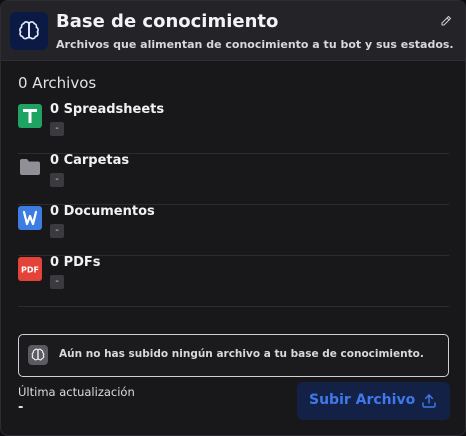  Describe the element at coordinates (429, 401) in the screenshot. I see `upload-icon` at that location.